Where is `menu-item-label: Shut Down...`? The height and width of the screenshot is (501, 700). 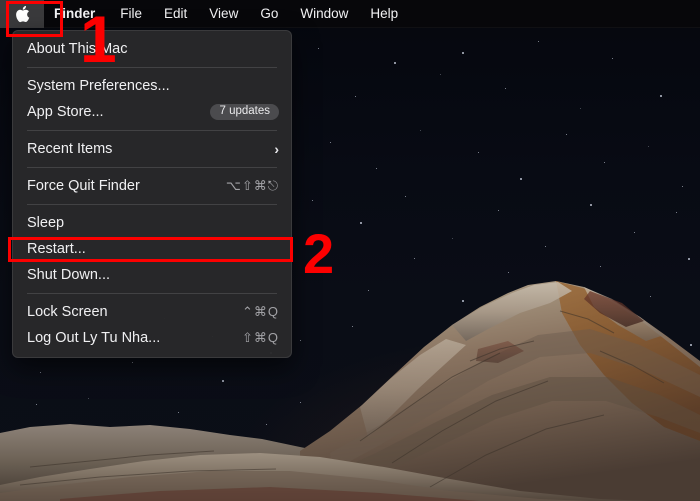
menu-item-label: Shut Down... is located at coordinates (69, 275).